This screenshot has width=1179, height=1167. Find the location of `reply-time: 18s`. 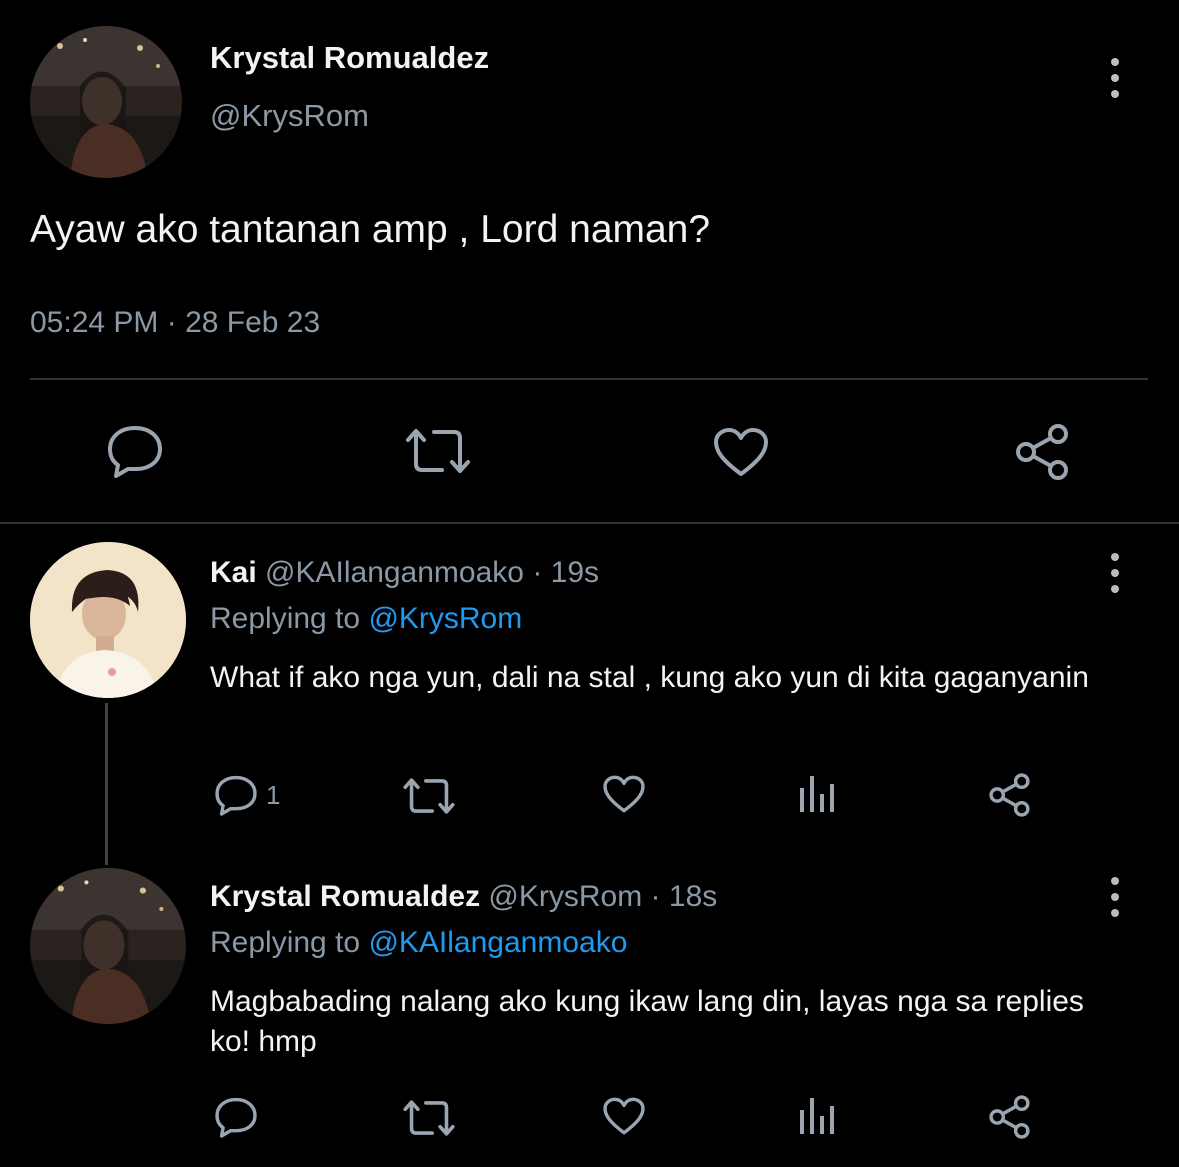

reply-time: 18s is located at coordinates (693, 896).